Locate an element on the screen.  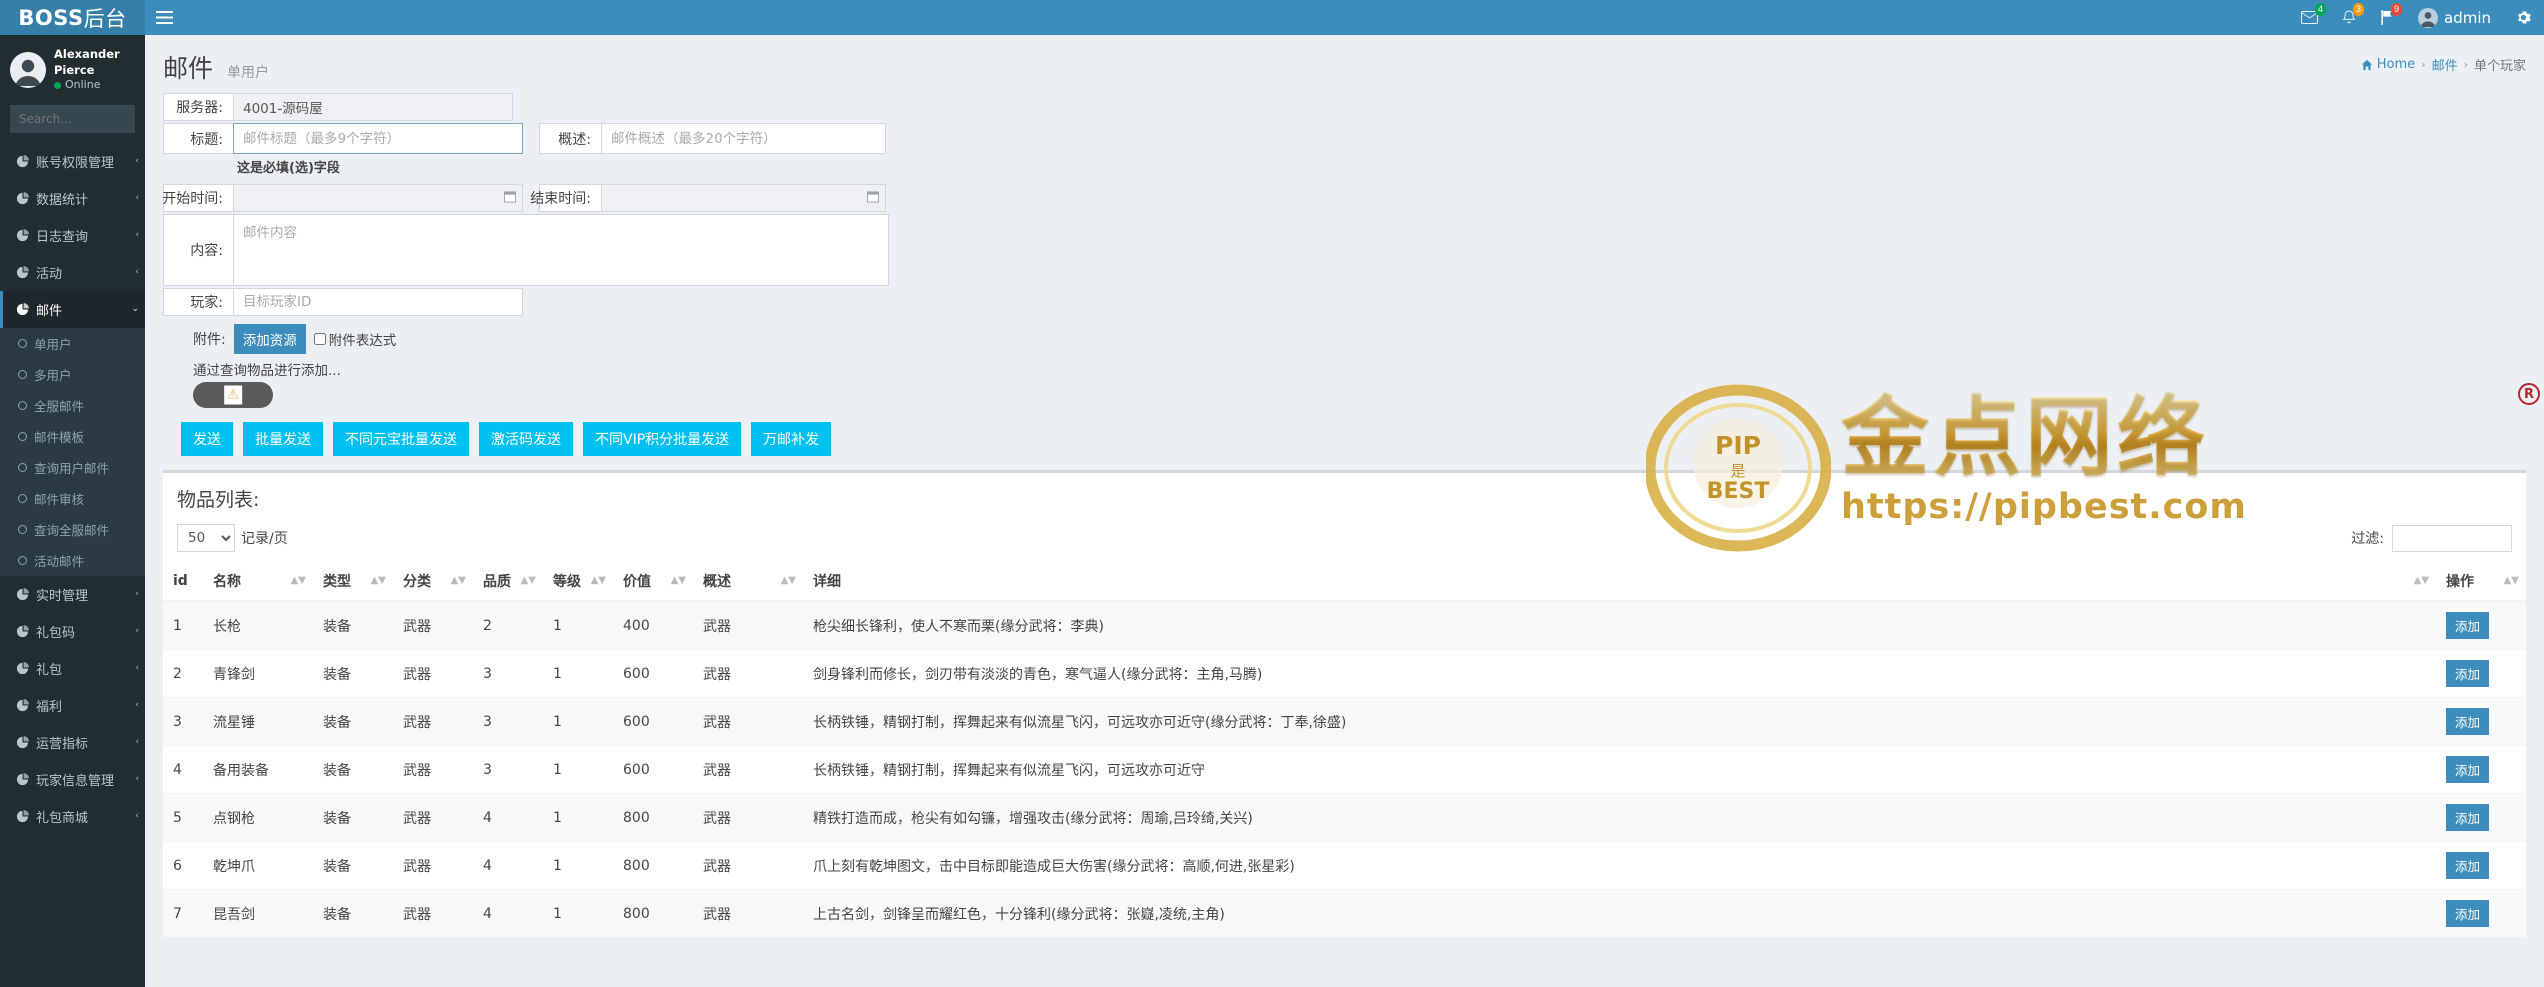
send-button-3: 激活码发送 is located at coordinates (526, 439).